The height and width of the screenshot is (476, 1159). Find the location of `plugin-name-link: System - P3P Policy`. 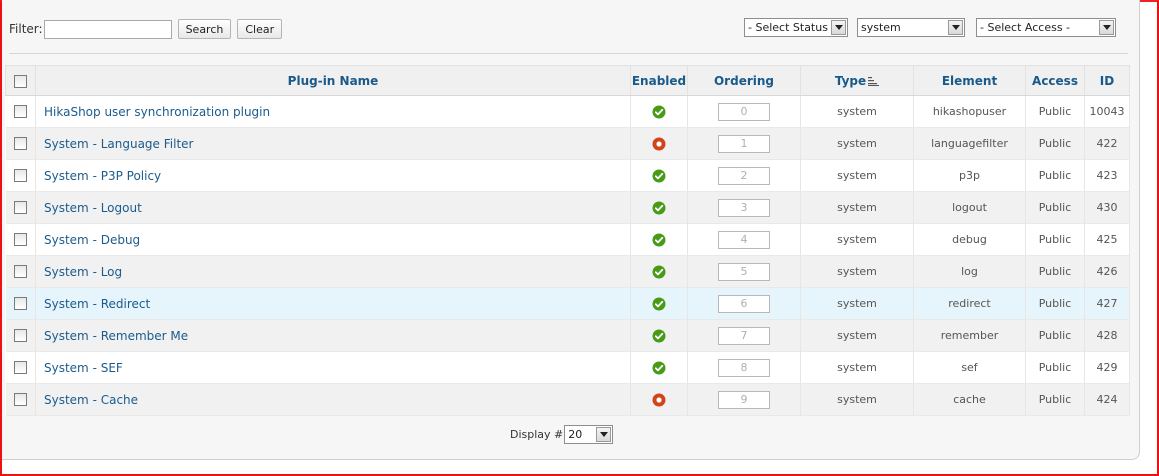

plugin-name-link: System - P3P Policy is located at coordinates (102, 176).